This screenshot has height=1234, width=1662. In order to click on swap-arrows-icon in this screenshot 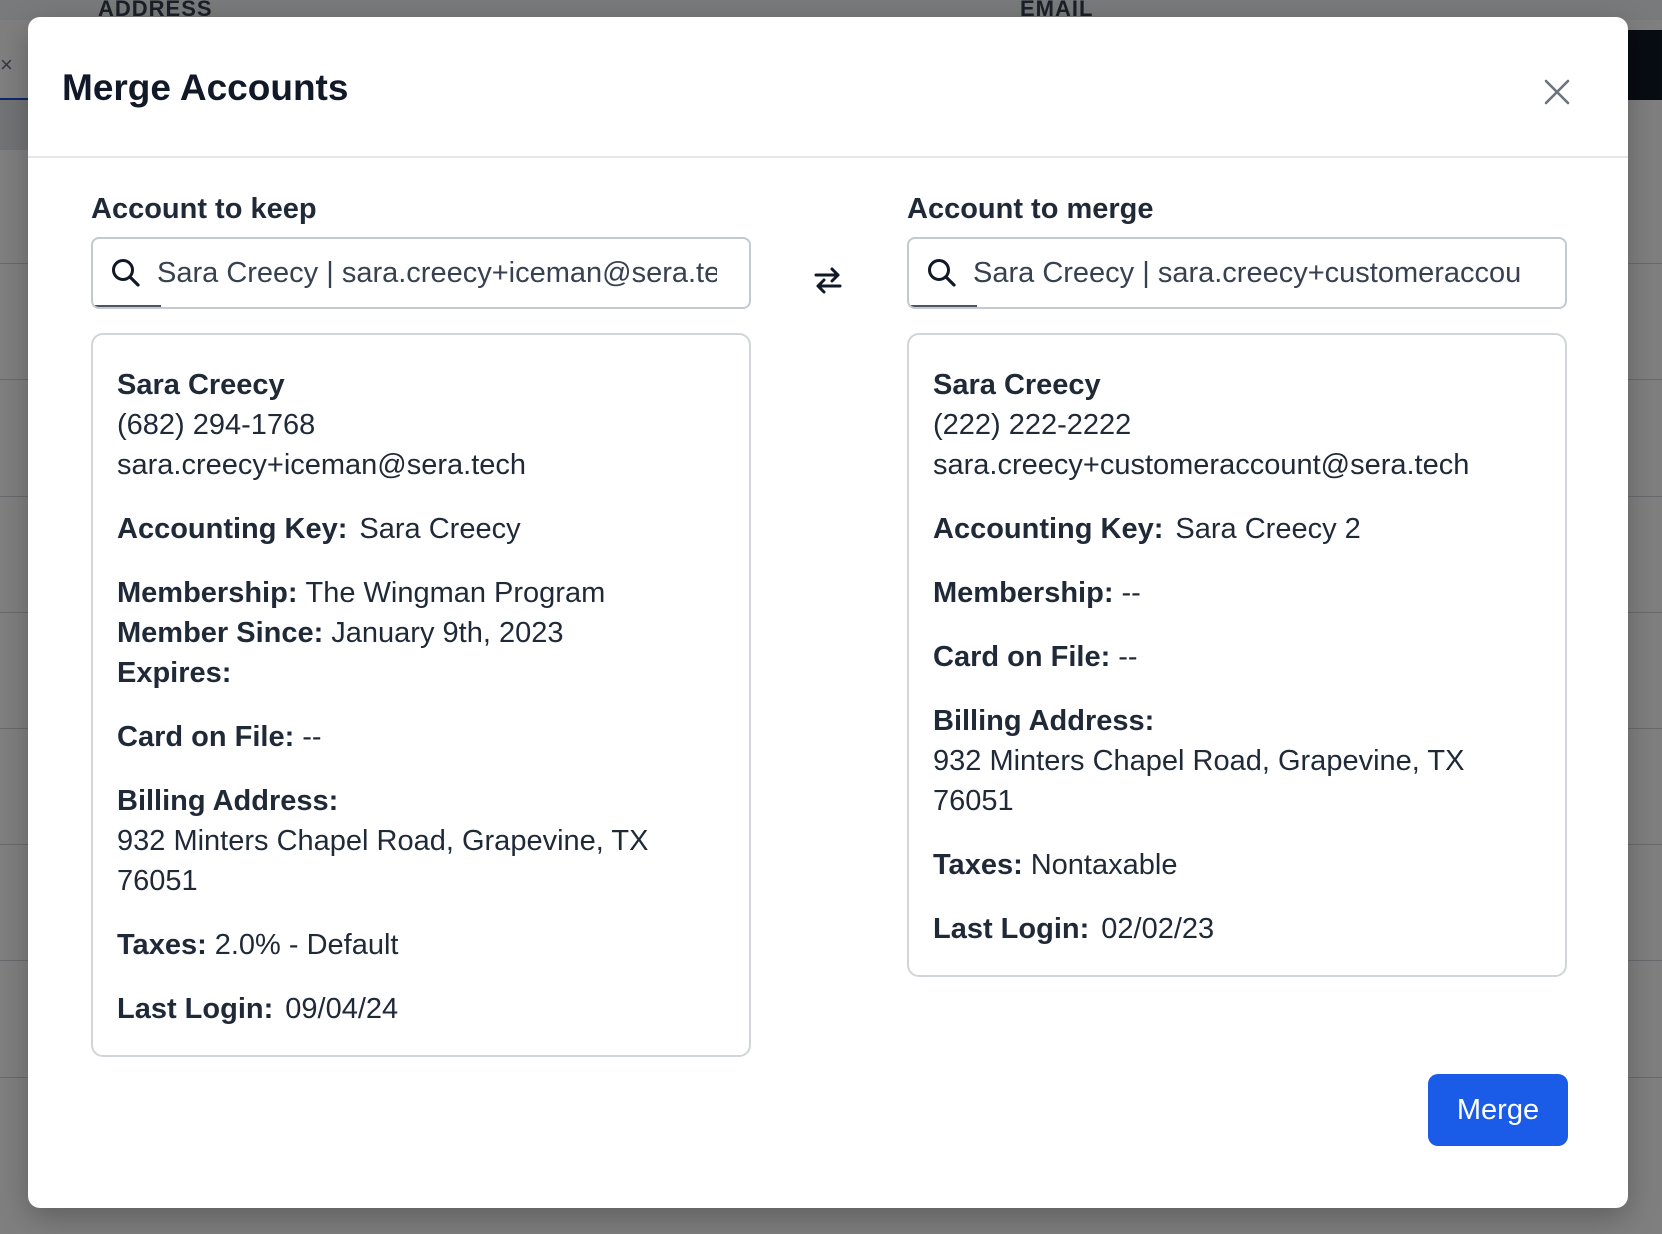, I will do `click(828, 280)`.